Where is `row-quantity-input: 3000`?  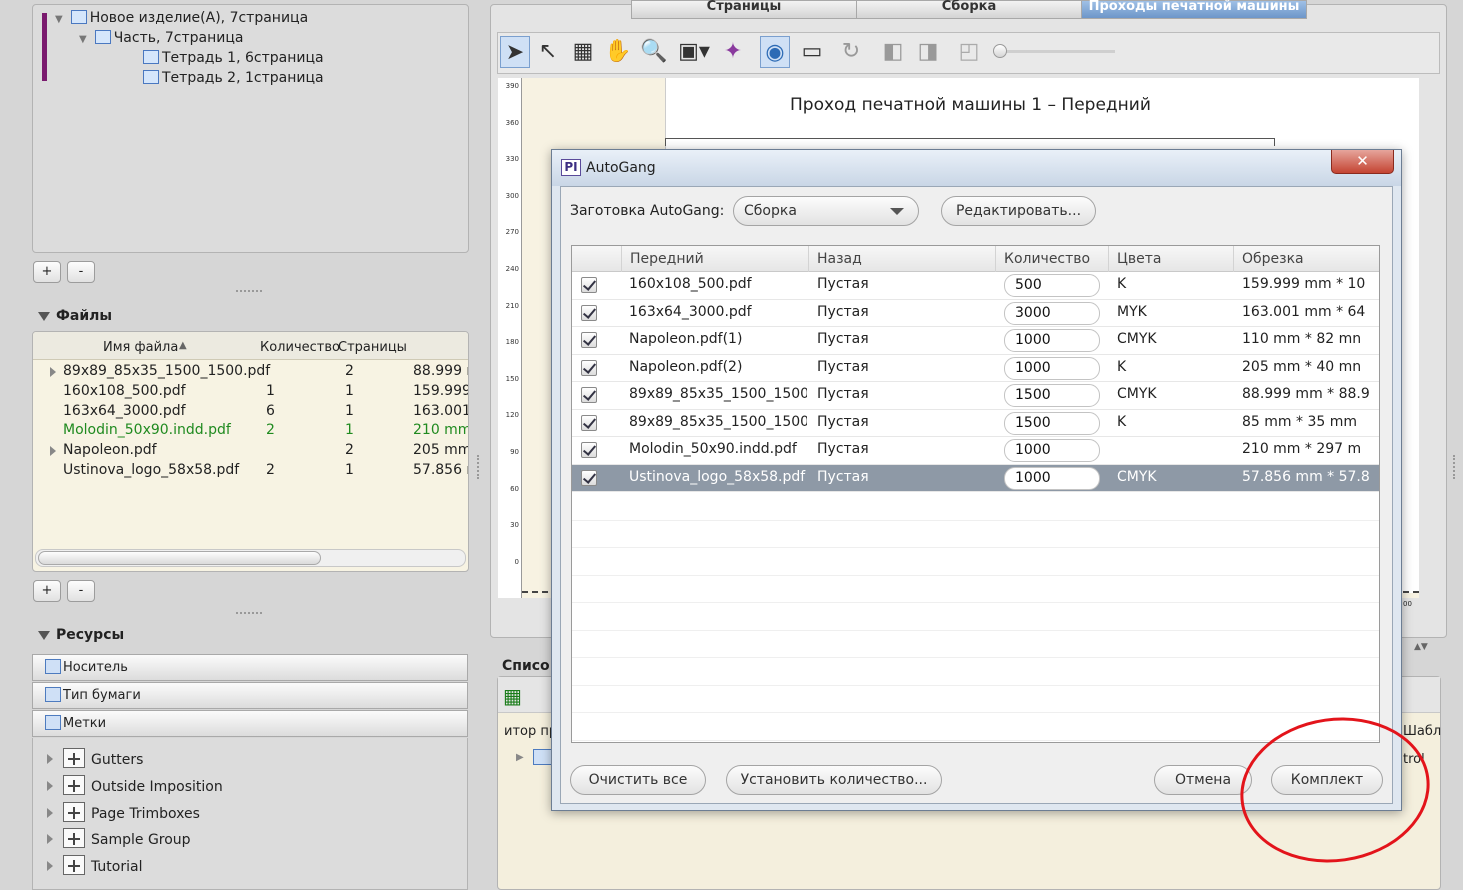 row-quantity-input: 3000 is located at coordinates (1052, 313).